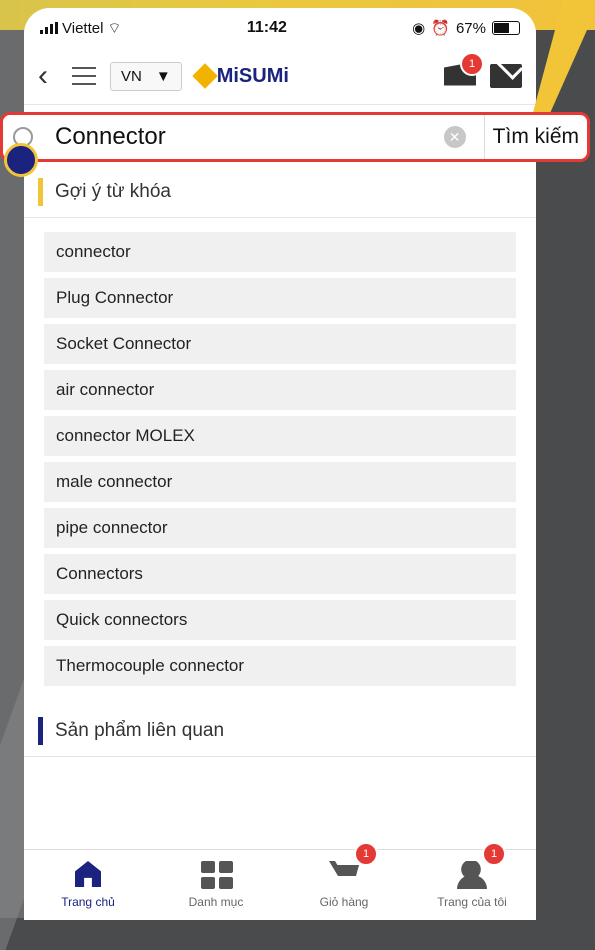 Image resolution: width=595 pixels, height=950 pixels. What do you see at coordinates (505, 28) in the screenshot?
I see `battery-icon` at bounding box center [505, 28].